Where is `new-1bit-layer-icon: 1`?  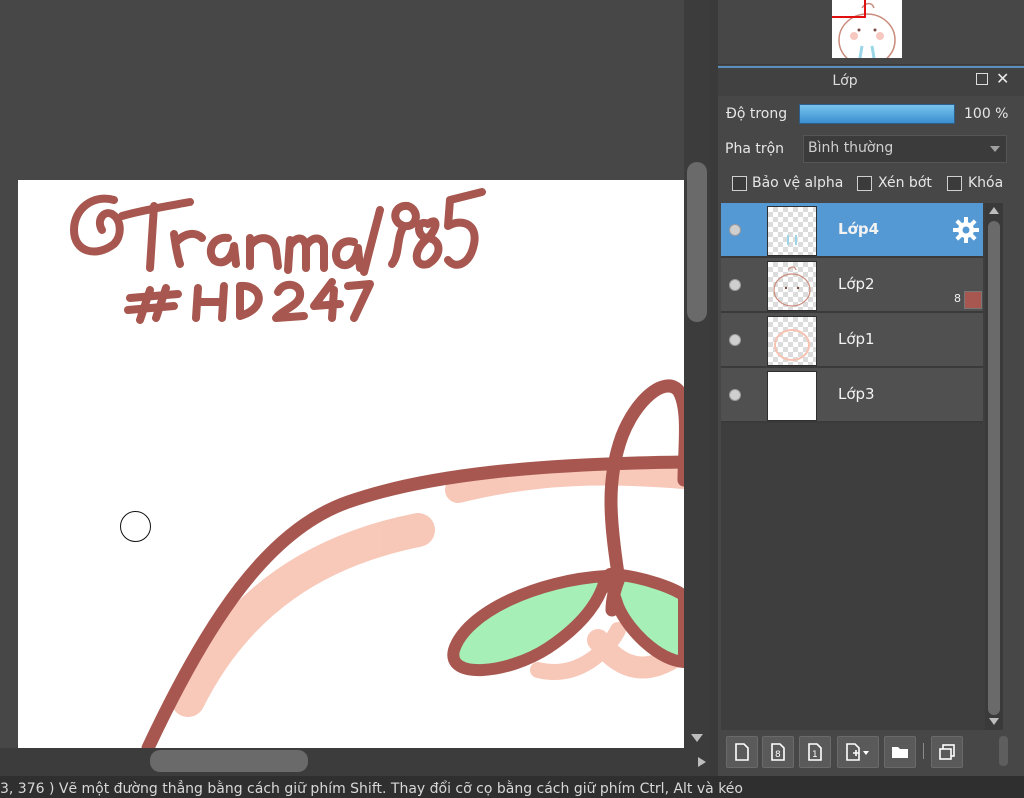 new-1bit-layer-icon: 1 is located at coordinates (815, 752).